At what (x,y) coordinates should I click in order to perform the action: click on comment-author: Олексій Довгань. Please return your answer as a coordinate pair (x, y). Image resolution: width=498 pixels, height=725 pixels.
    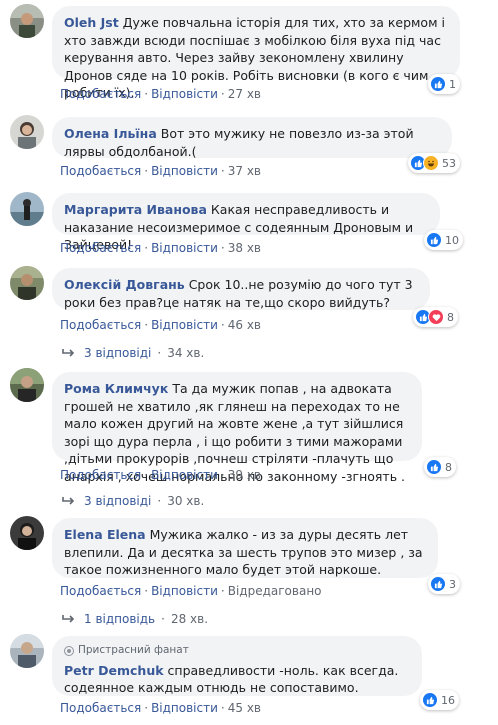
    Looking at the image, I should click on (124, 284).